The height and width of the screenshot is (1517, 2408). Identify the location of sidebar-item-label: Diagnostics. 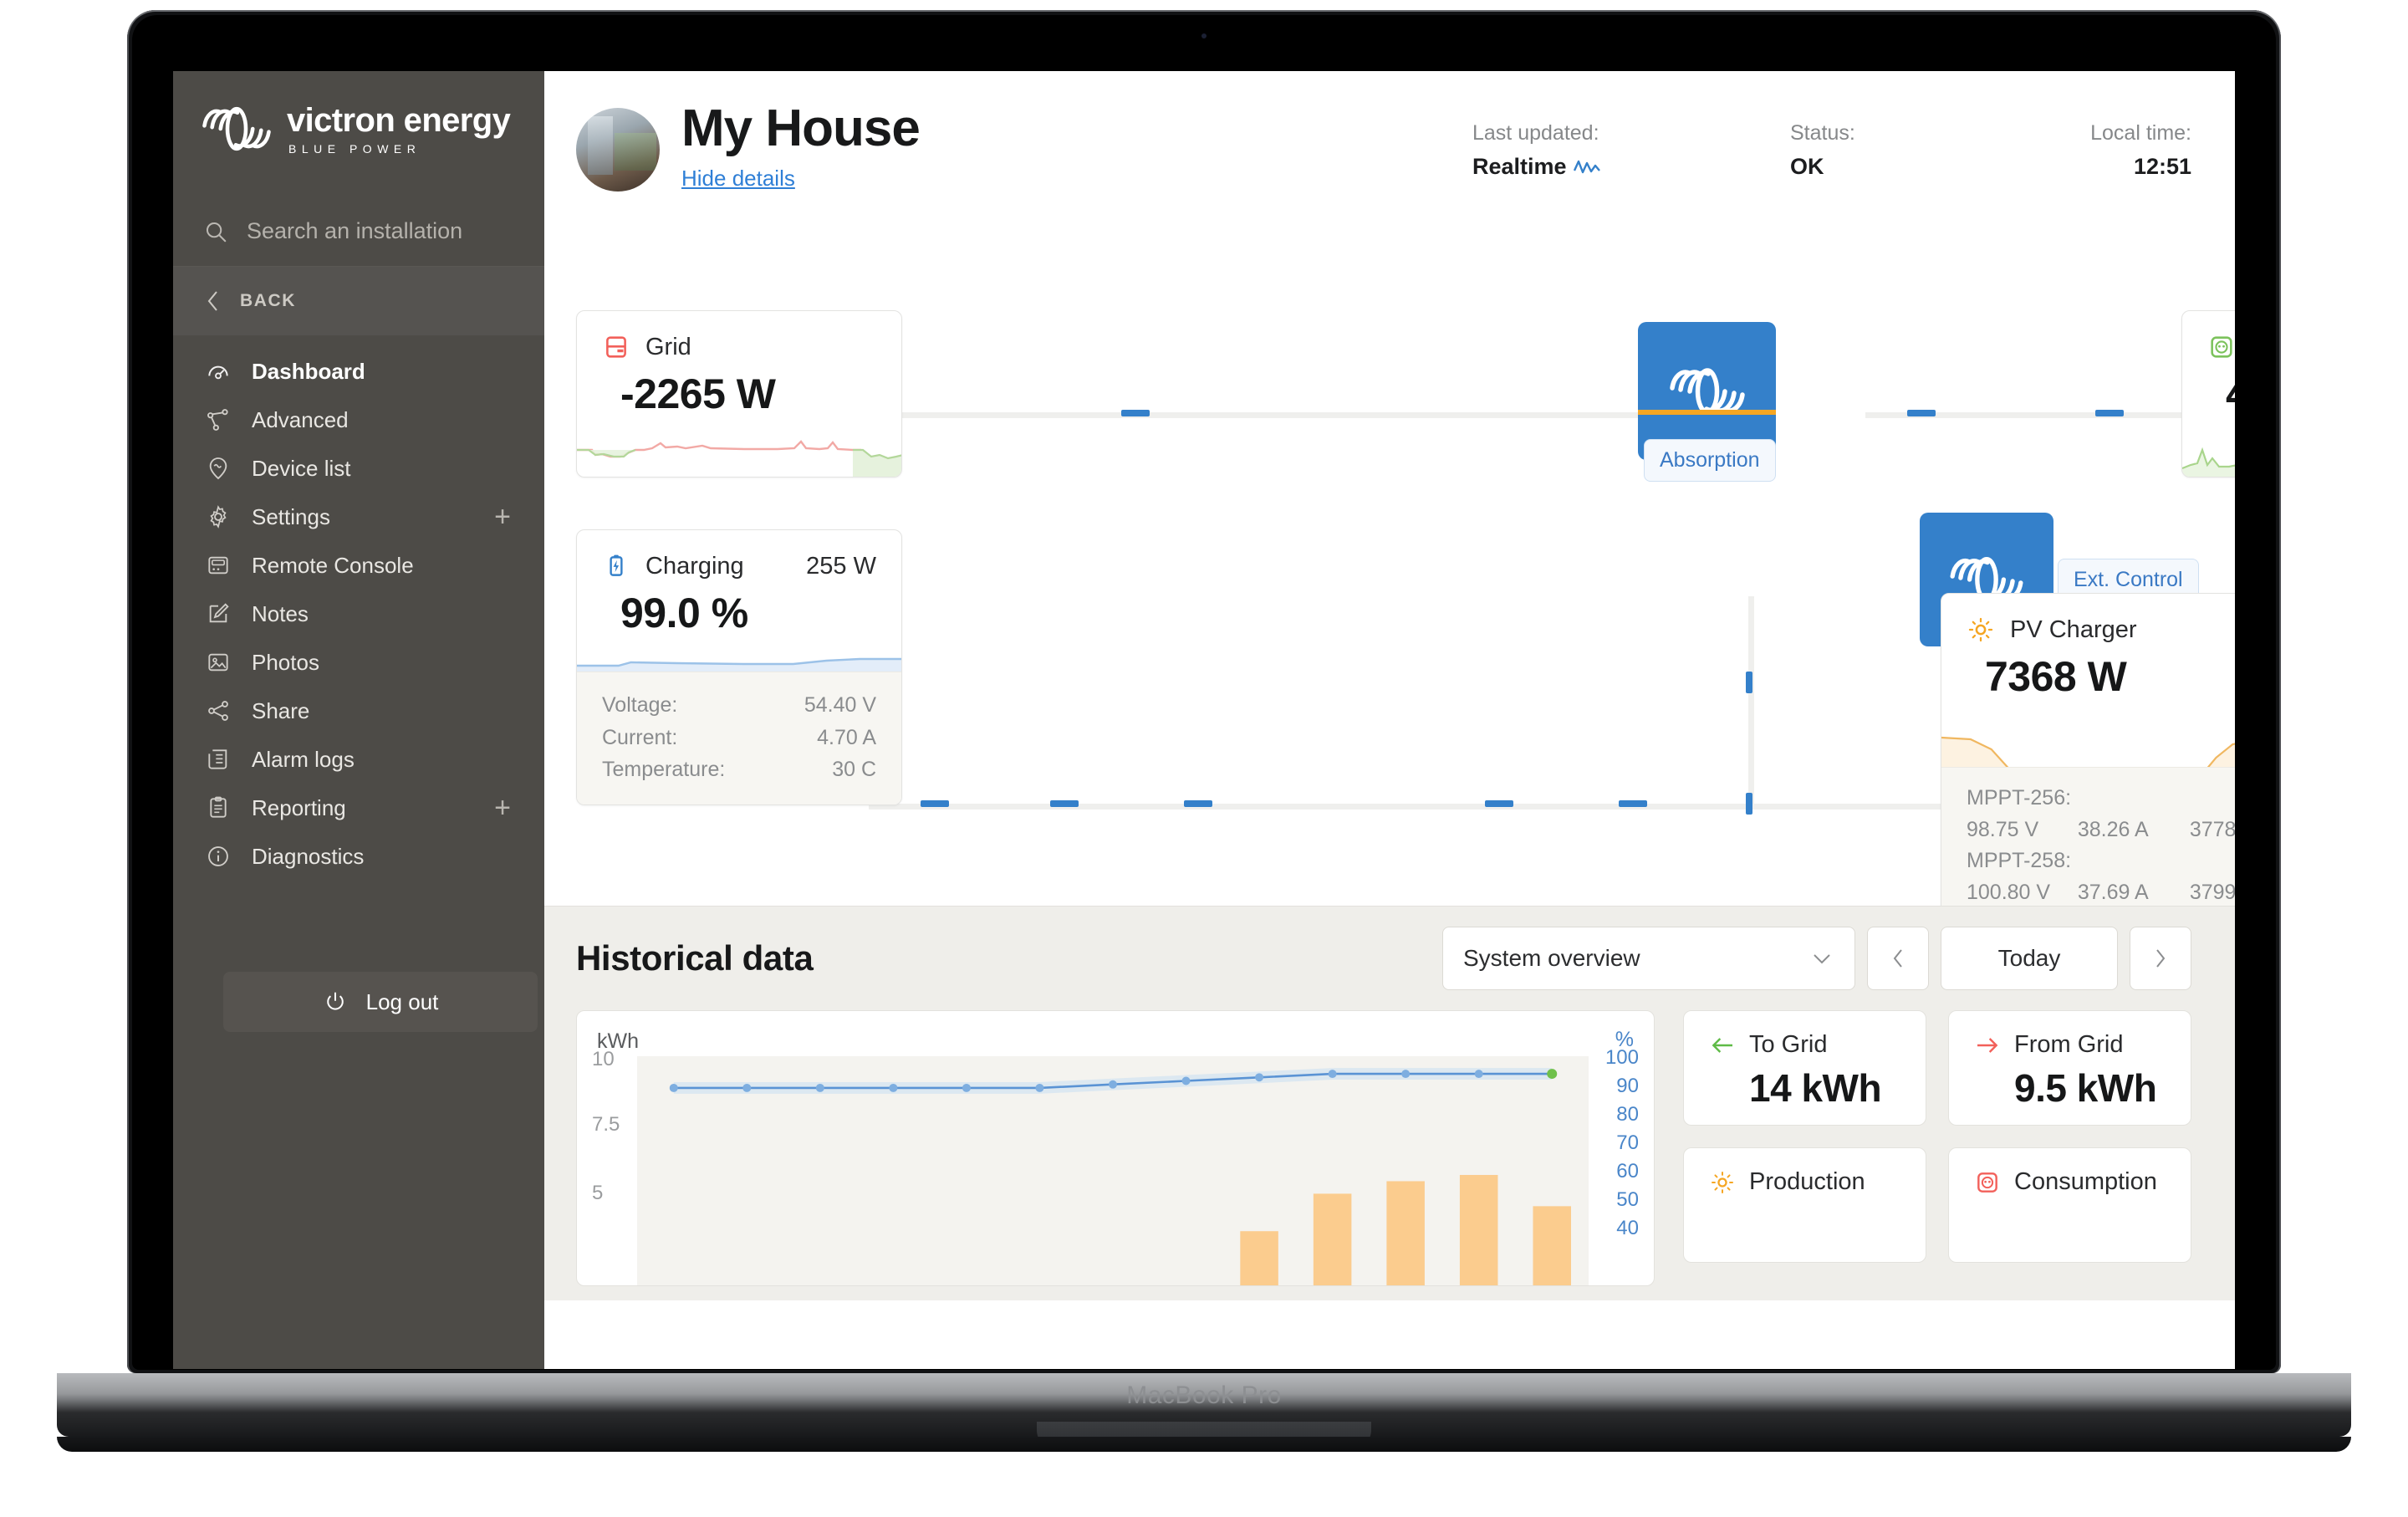
(308, 856).